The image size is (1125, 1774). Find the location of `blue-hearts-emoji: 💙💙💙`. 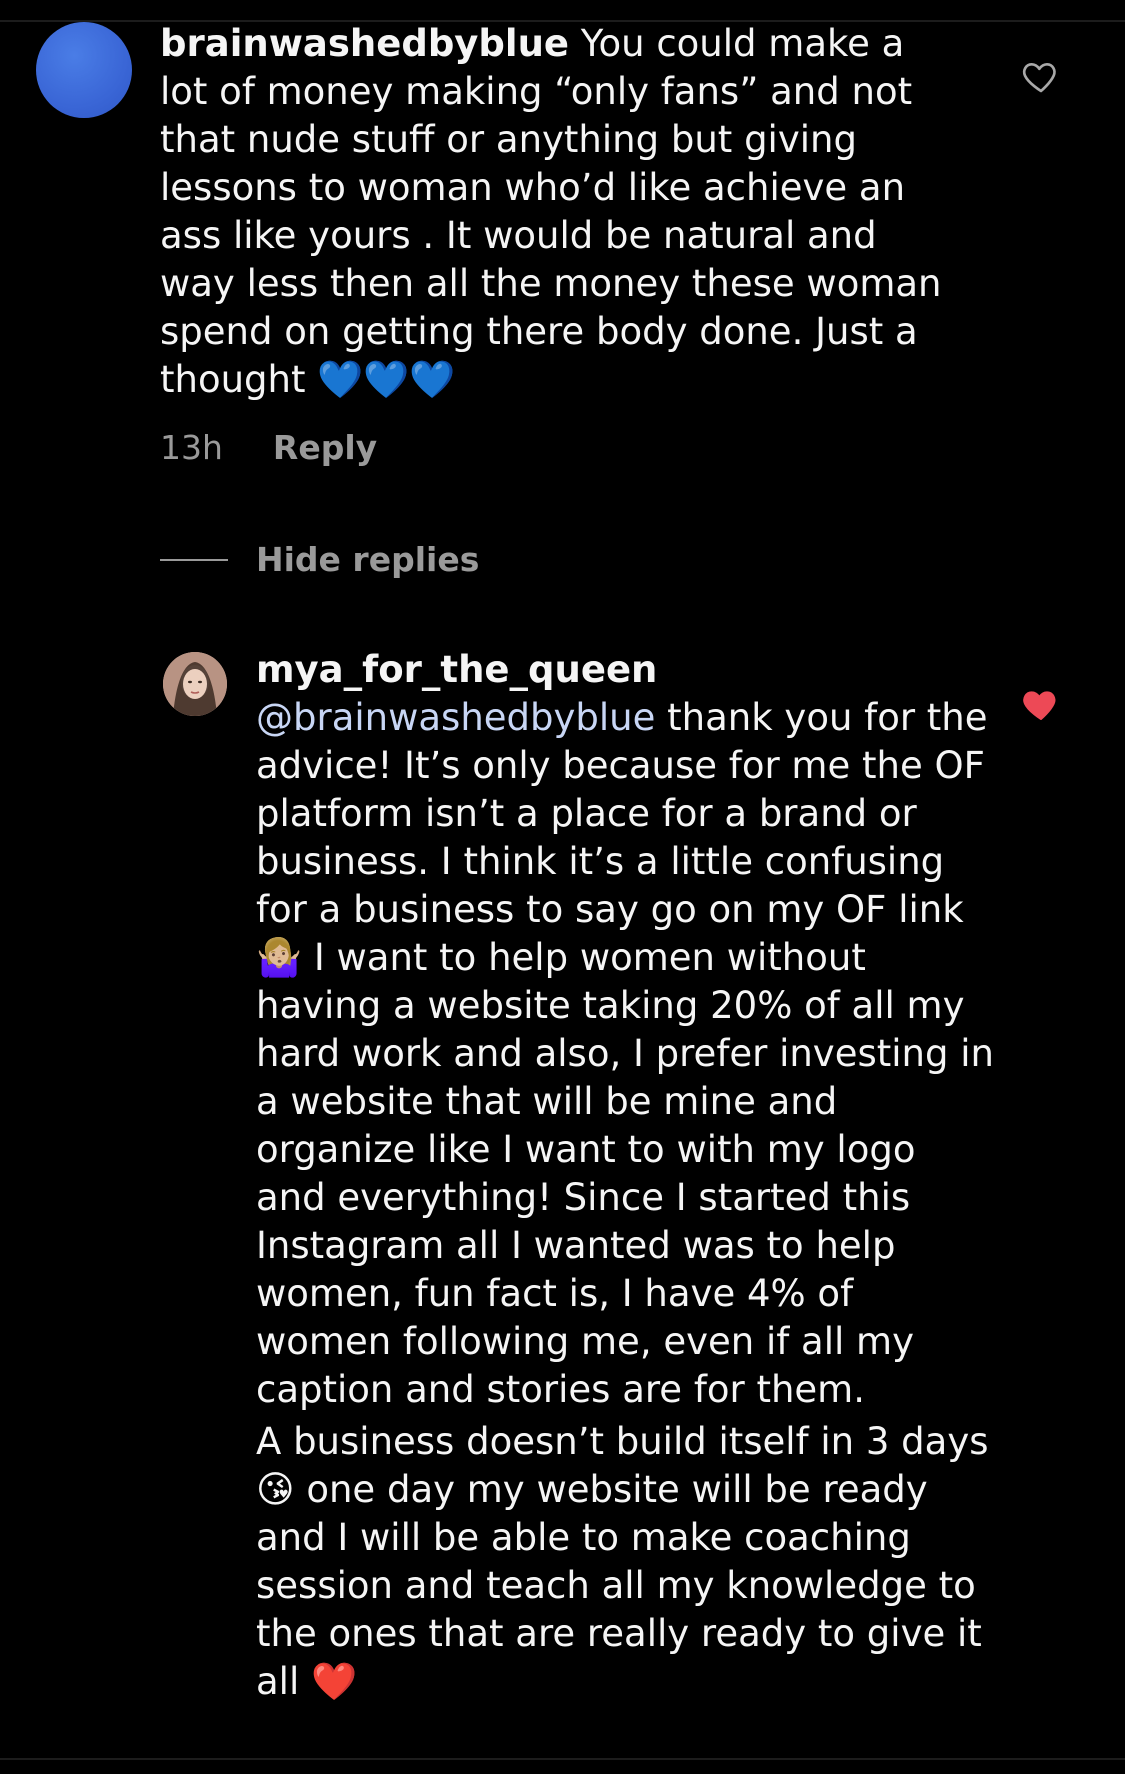

blue-hearts-emoji: 💙💙💙 is located at coordinates (386, 379).